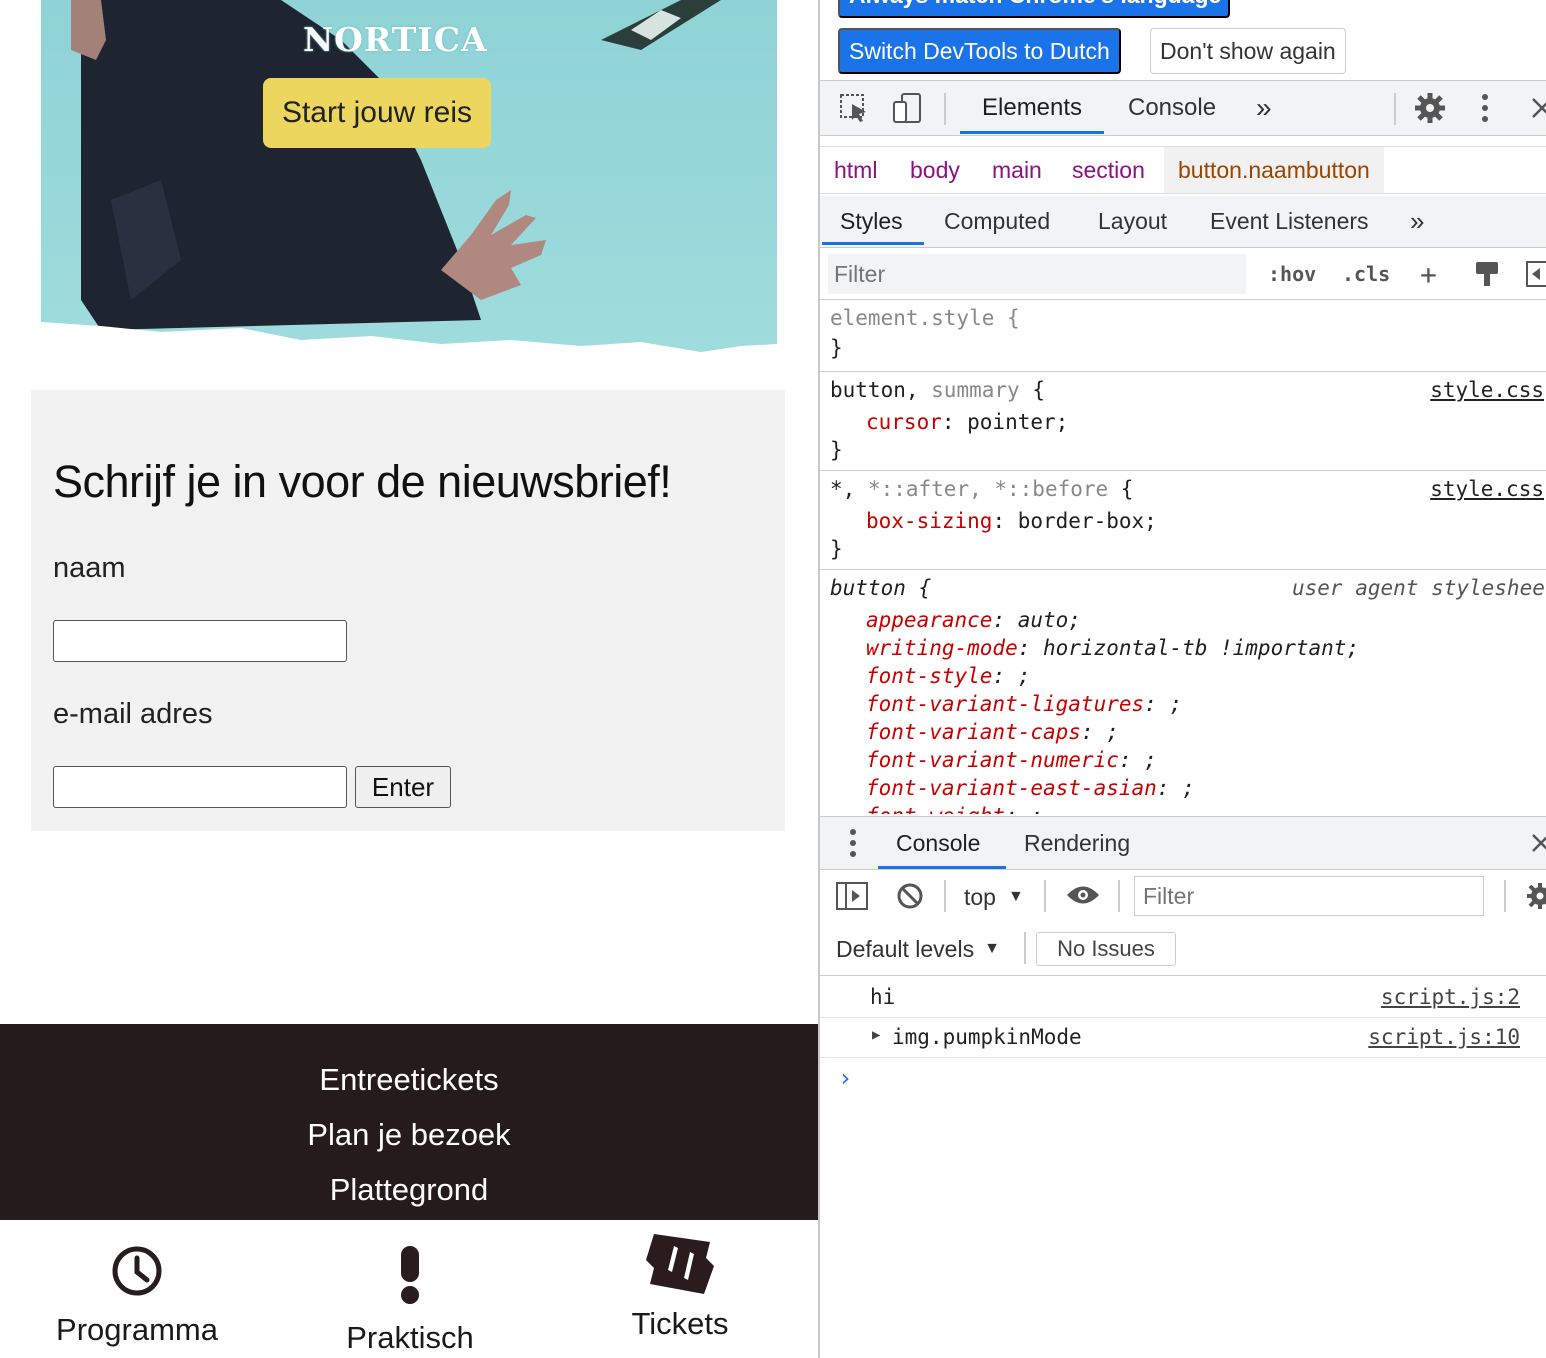 The width and height of the screenshot is (1546, 1358). I want to click on more-tabs-icon: », so click(1264, 108).